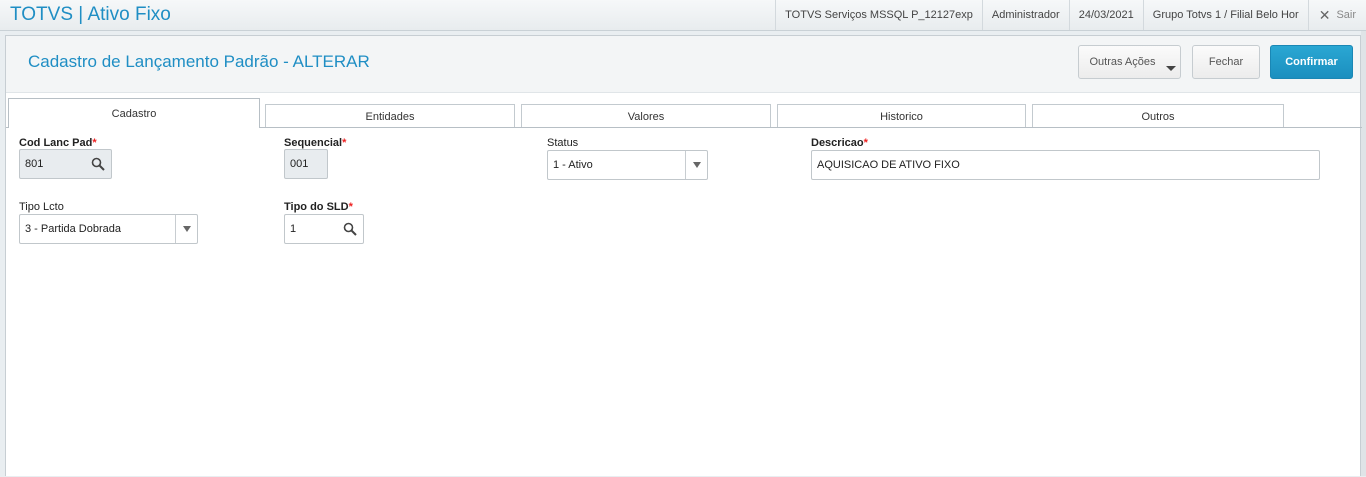  What do you see at coordinates (1225, 15) in the screenshot?
I see `branch-label: Grupo Totvs 1 / Filial Belo Hor` at bounding box center [1225, 15].